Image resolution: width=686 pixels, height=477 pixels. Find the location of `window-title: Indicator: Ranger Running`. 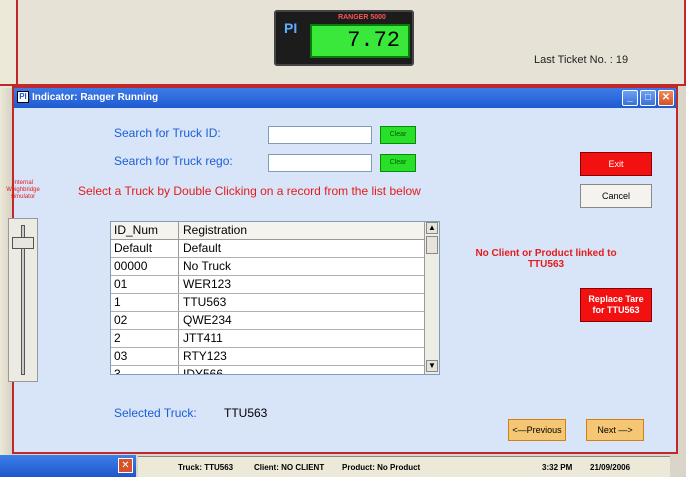

window-title: Indicator: Ranger Running is located at coordinates (95, 97).